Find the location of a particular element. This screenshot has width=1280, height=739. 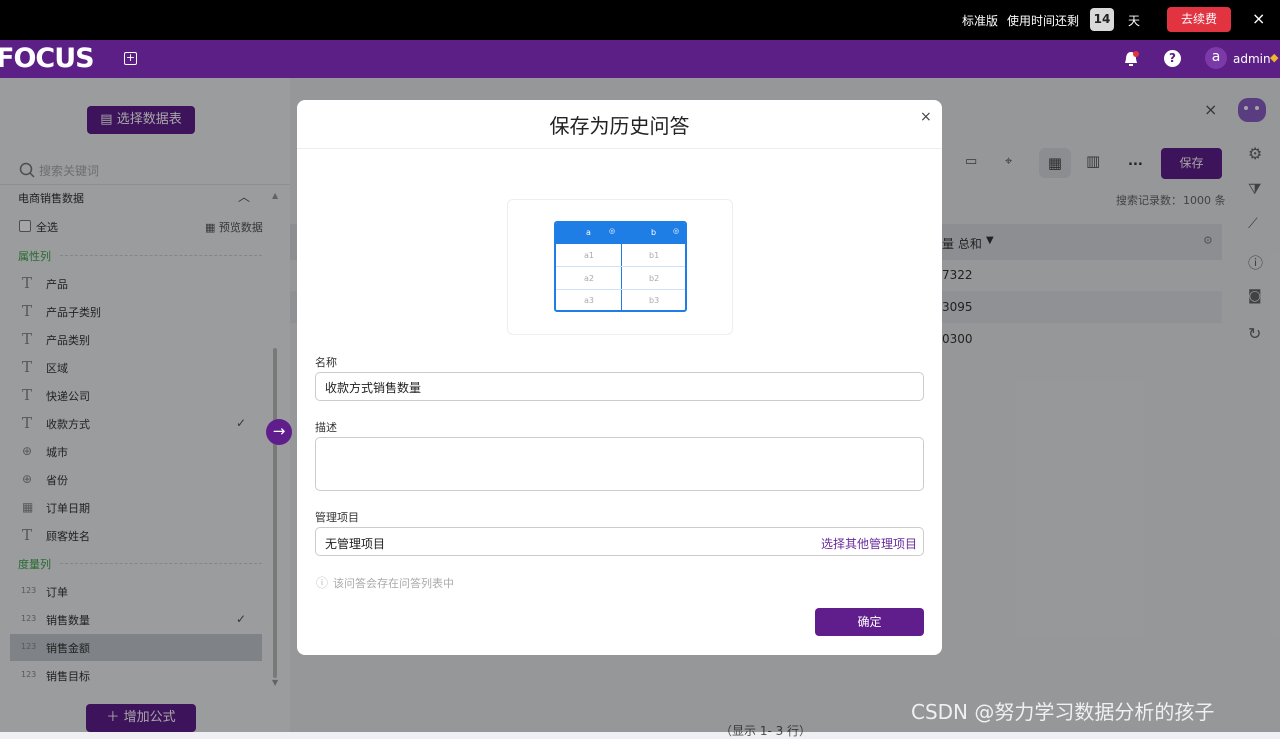

logo: FOCUS is located at coordinates (47, 58).